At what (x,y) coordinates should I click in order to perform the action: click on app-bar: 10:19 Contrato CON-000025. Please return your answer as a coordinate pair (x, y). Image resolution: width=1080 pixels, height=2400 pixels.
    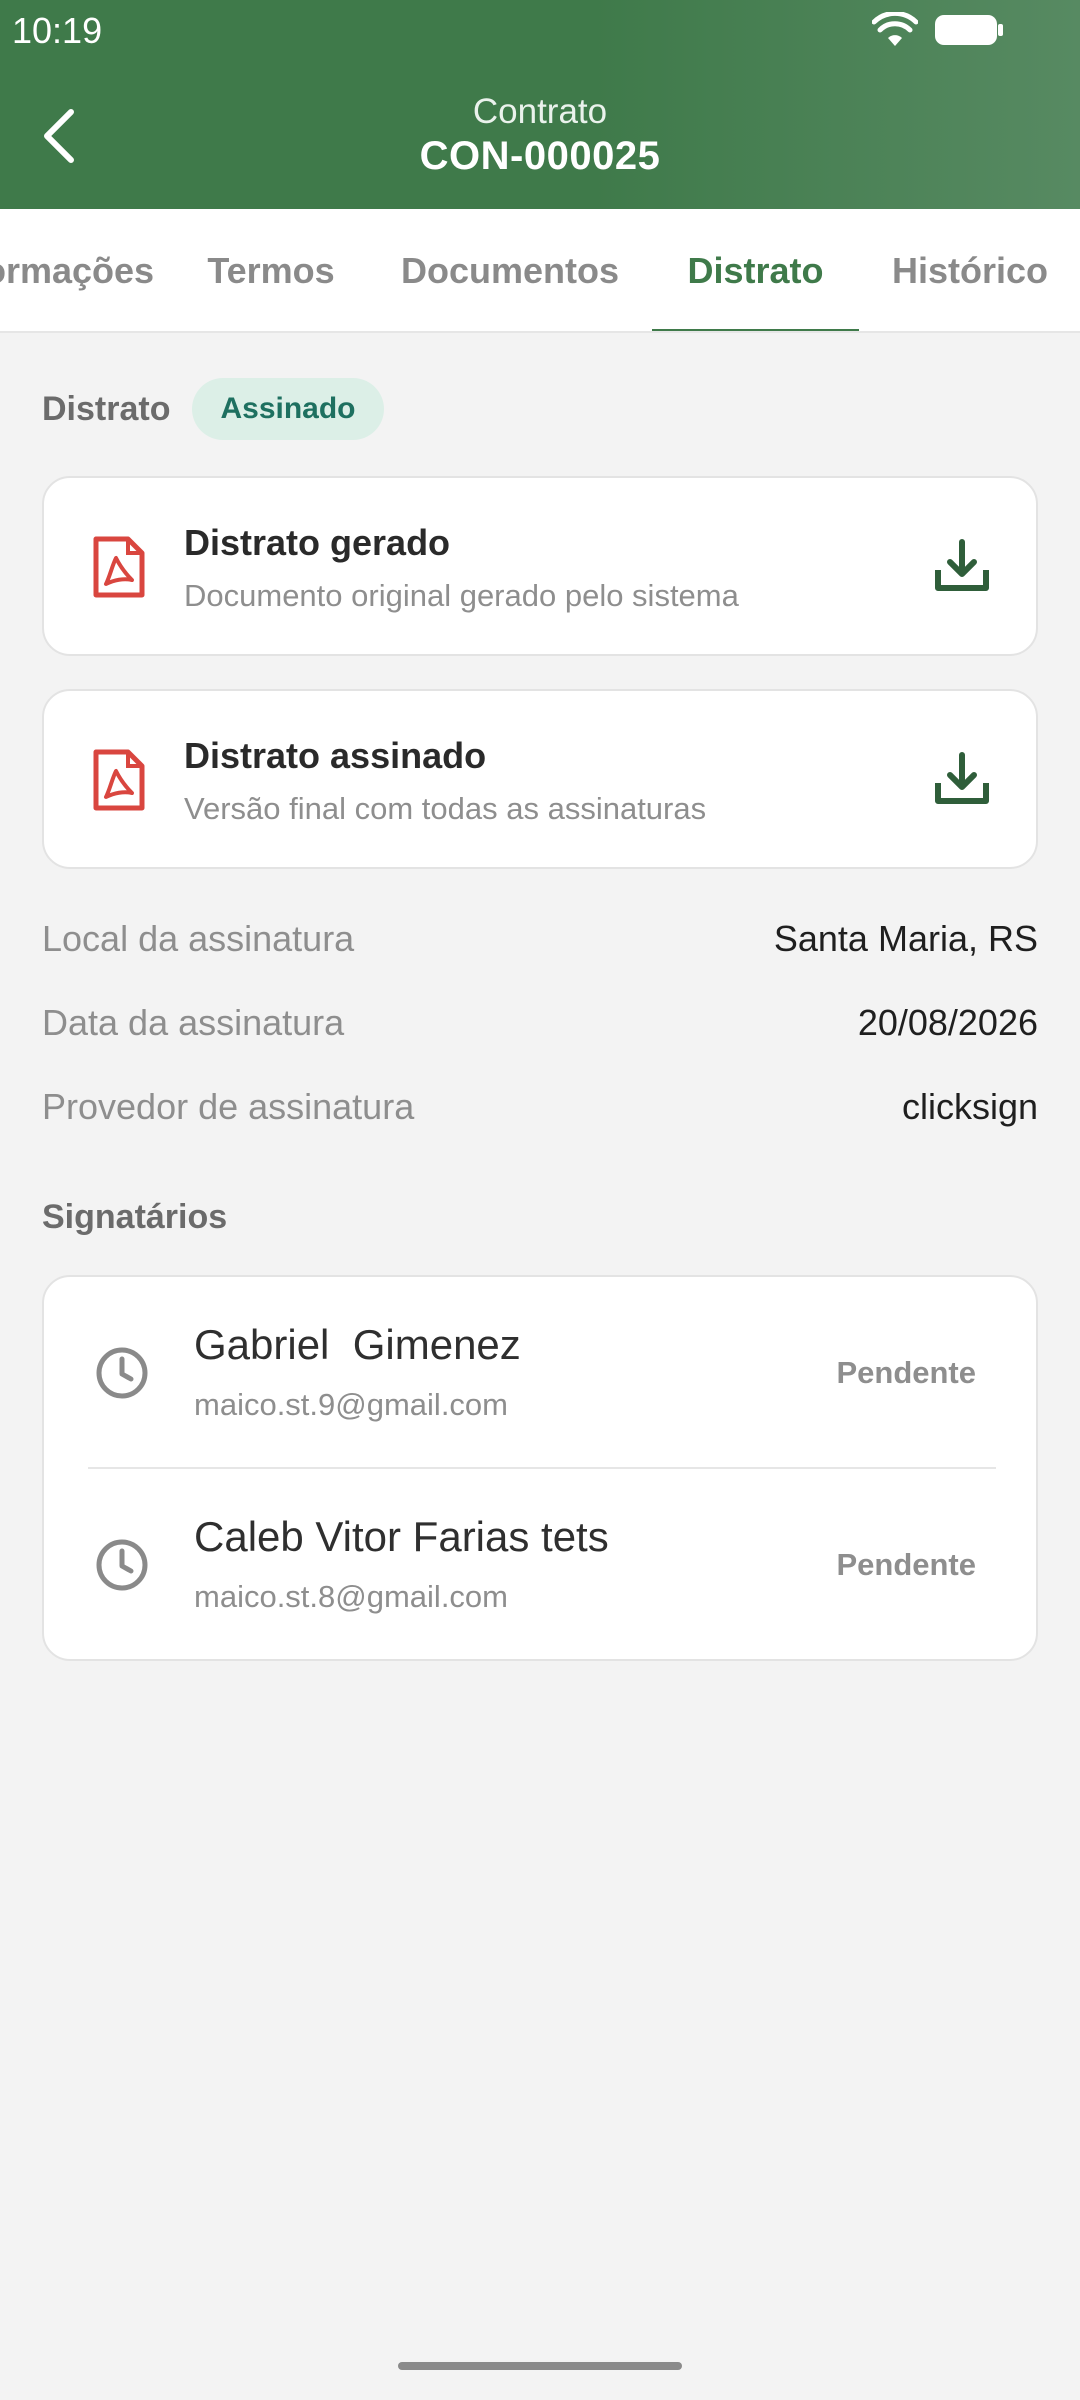
    Looking at the image, I should click on (540, 104).